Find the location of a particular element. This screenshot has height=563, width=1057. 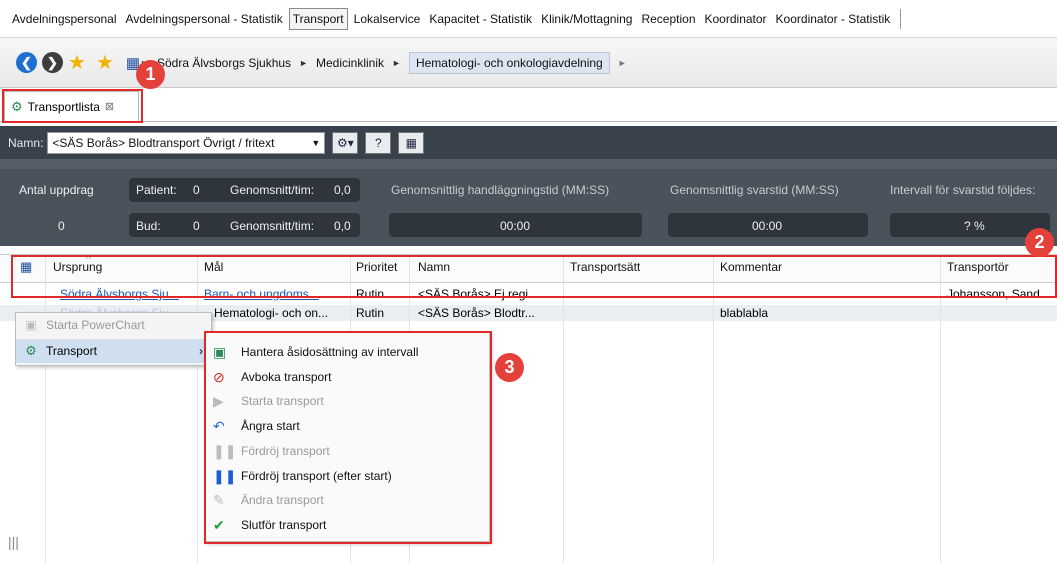

menu-tab-avdelningspersonal-statistik: Avdelningspersonal - Statistik is located at coordinates (204, 19).